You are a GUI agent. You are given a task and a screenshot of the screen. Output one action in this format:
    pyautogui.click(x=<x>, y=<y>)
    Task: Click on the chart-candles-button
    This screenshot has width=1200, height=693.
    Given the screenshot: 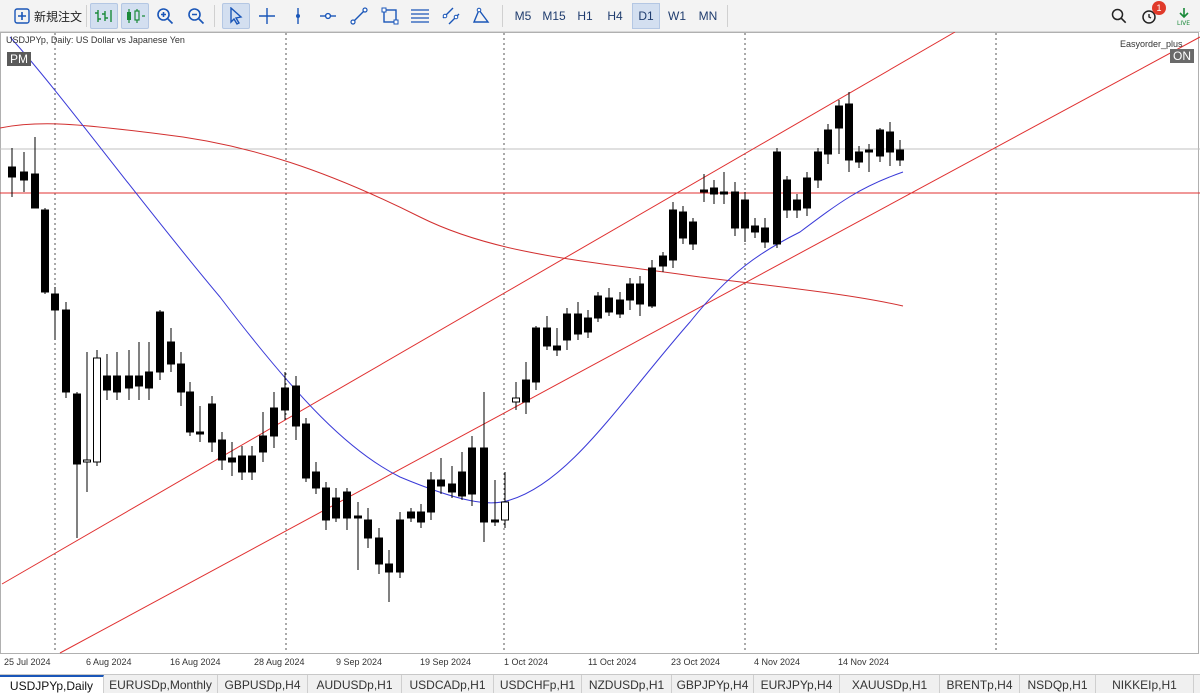 What is the action you would take?
    pyautogui.click(x=135, y=16)
    